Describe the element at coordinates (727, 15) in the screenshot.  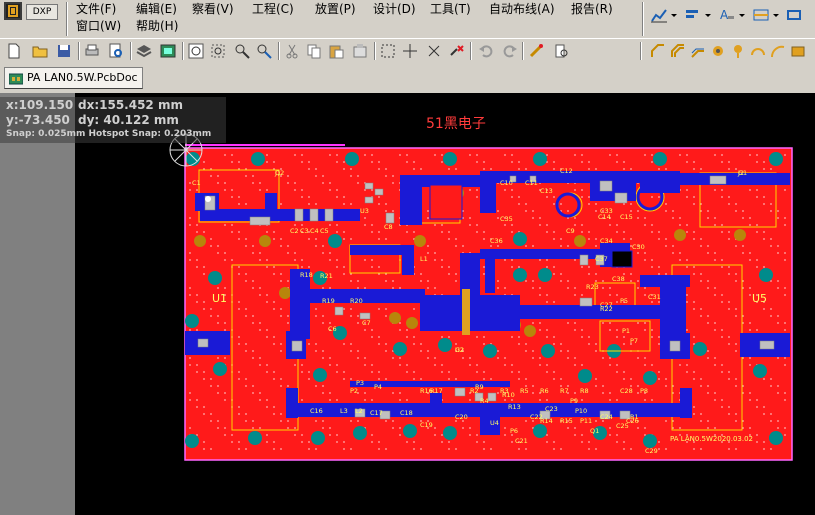
I see `text-format-icon: A` at that location.